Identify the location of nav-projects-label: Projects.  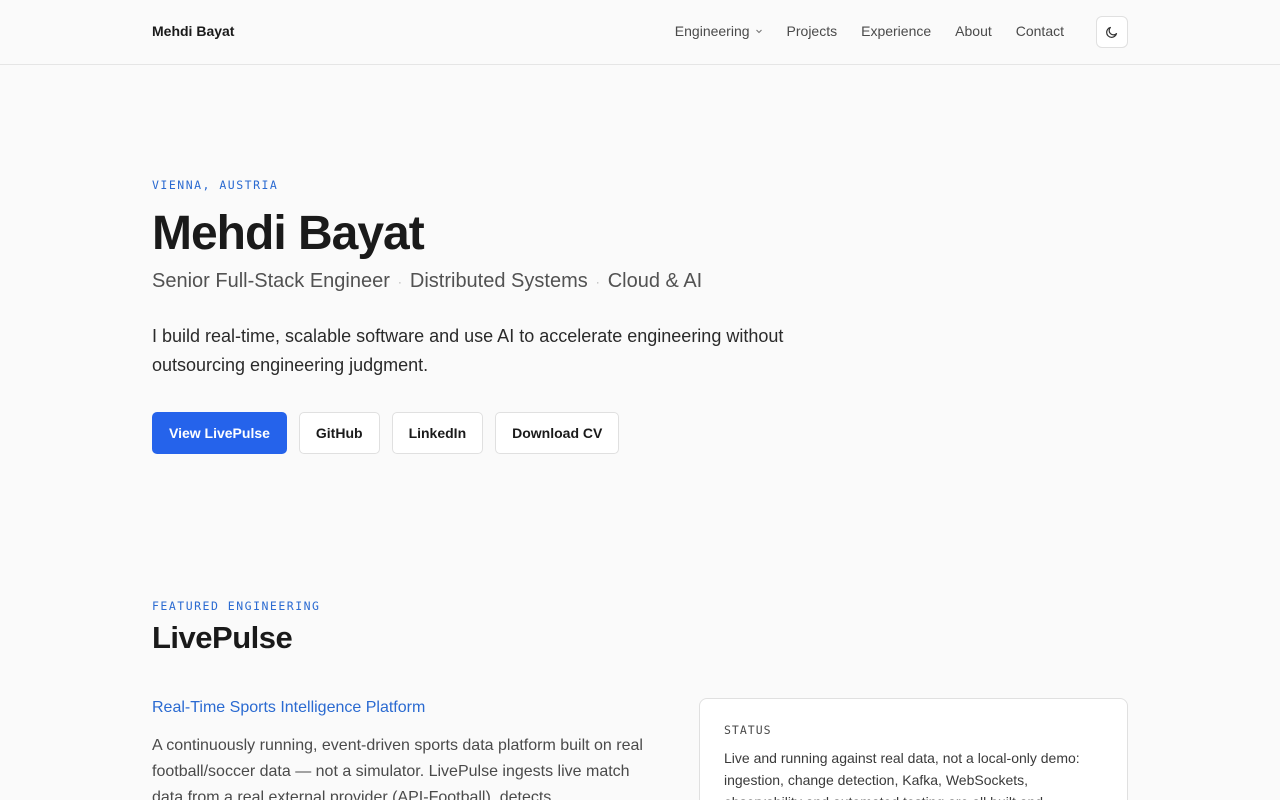
(812, 31).